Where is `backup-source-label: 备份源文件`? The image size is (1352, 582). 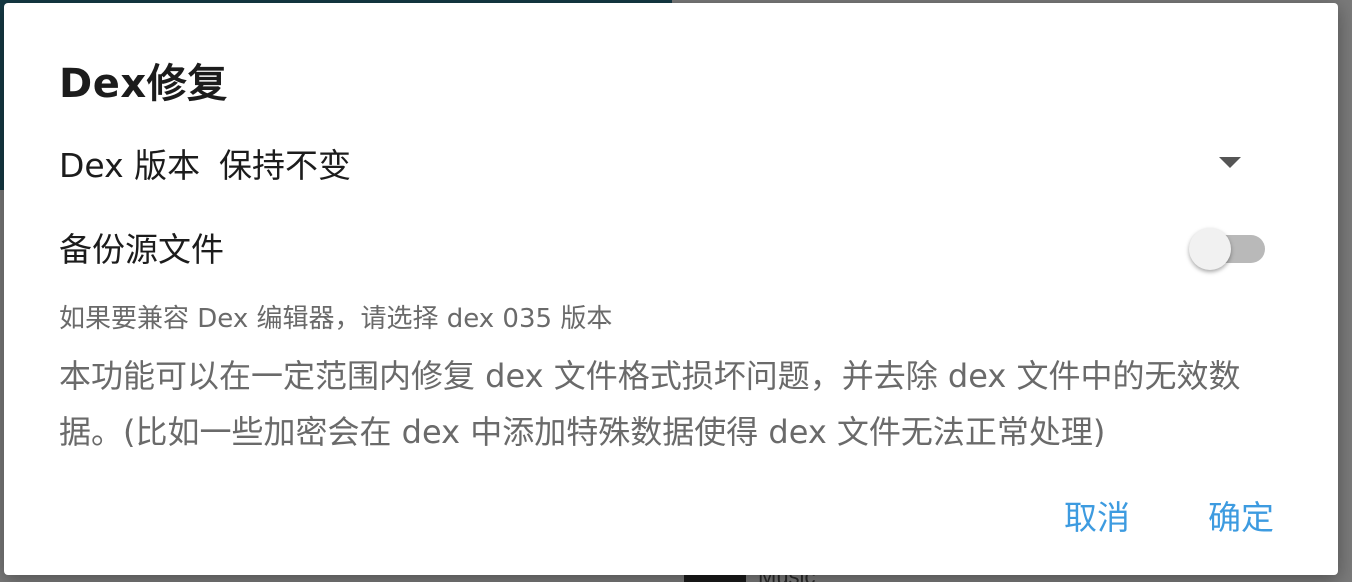
backup-source-label: 备份源文件 is located at coordinates (141, 249).